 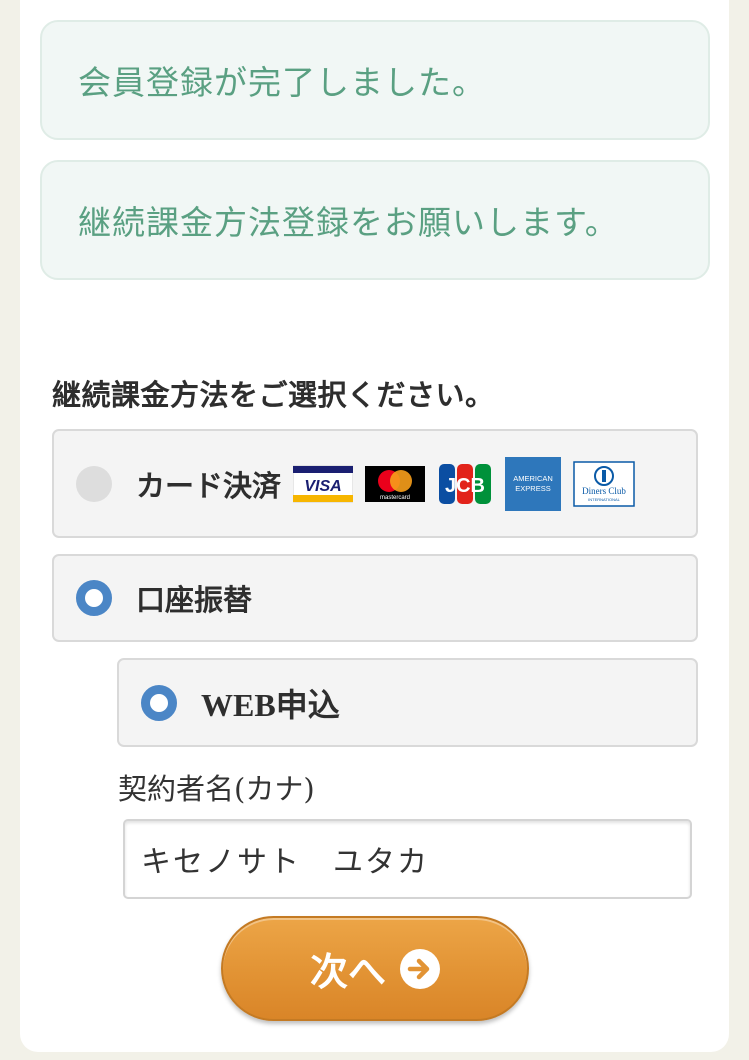 What do you see at coordinates (420, 968) in the screenshot?
I see `arrow-right-icon` at bounding box center [420, 968].